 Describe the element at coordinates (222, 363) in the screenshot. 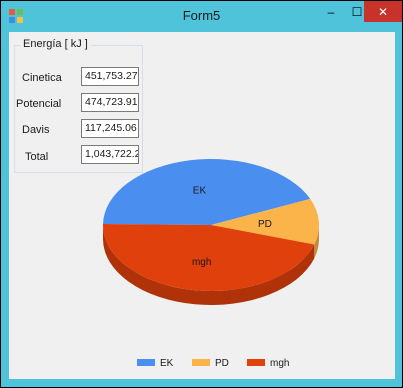

I see `legend-label-pd: PD` at that location.